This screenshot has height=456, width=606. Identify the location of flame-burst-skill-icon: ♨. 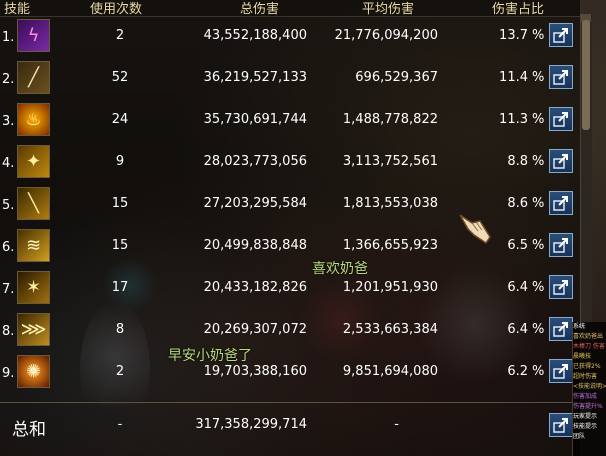
(33, 119).